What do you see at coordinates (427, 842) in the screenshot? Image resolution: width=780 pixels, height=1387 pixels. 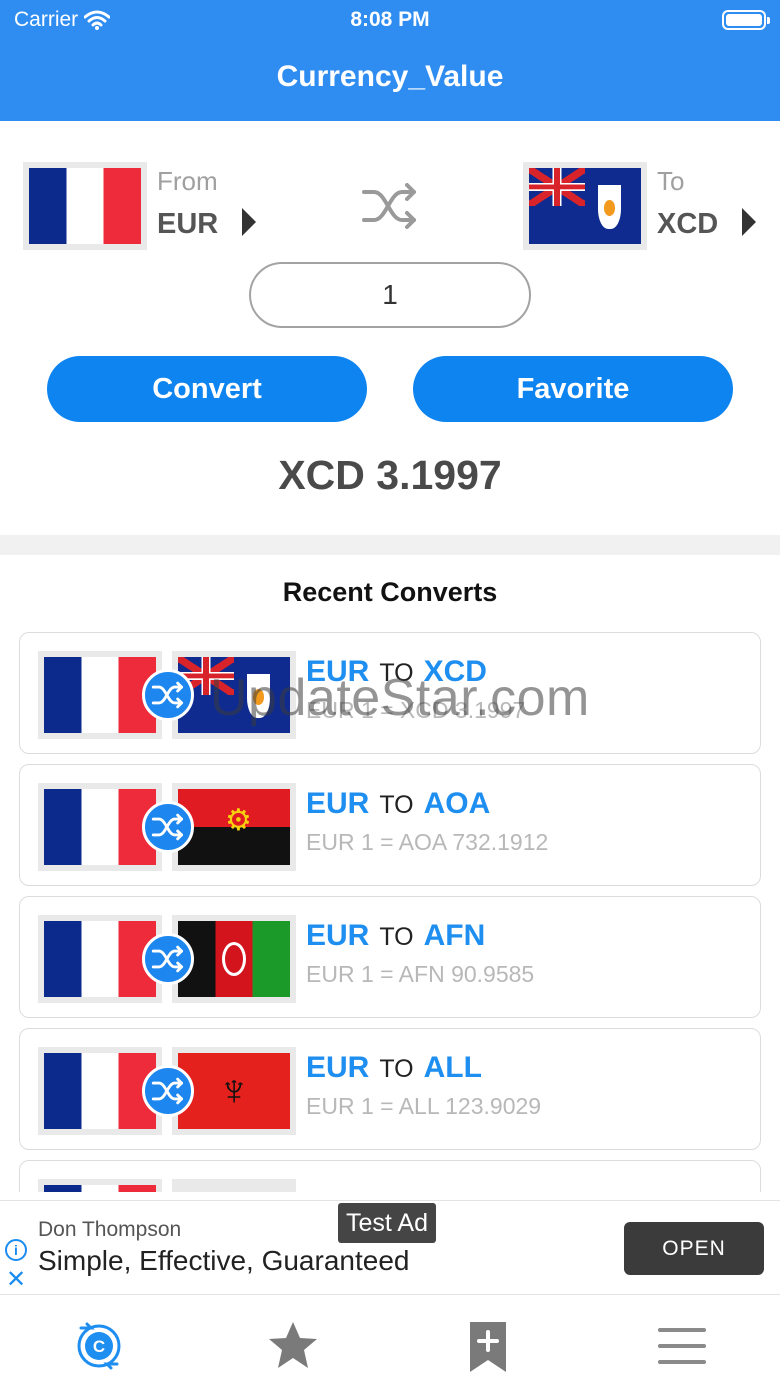 I see `conversion-rate: EUR 1 = AOA 732.1912` at bounding box center [427, 842].